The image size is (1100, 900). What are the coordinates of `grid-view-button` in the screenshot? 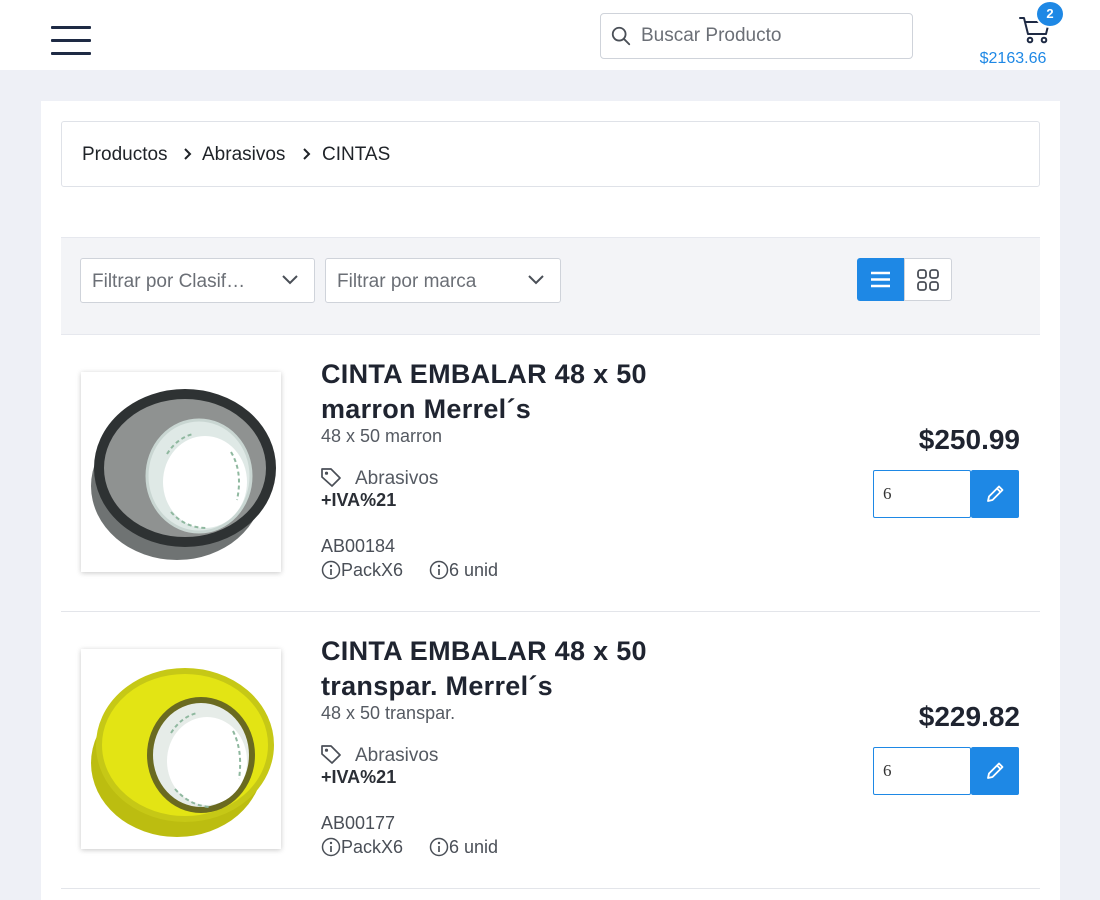 It's located at (928, 279).